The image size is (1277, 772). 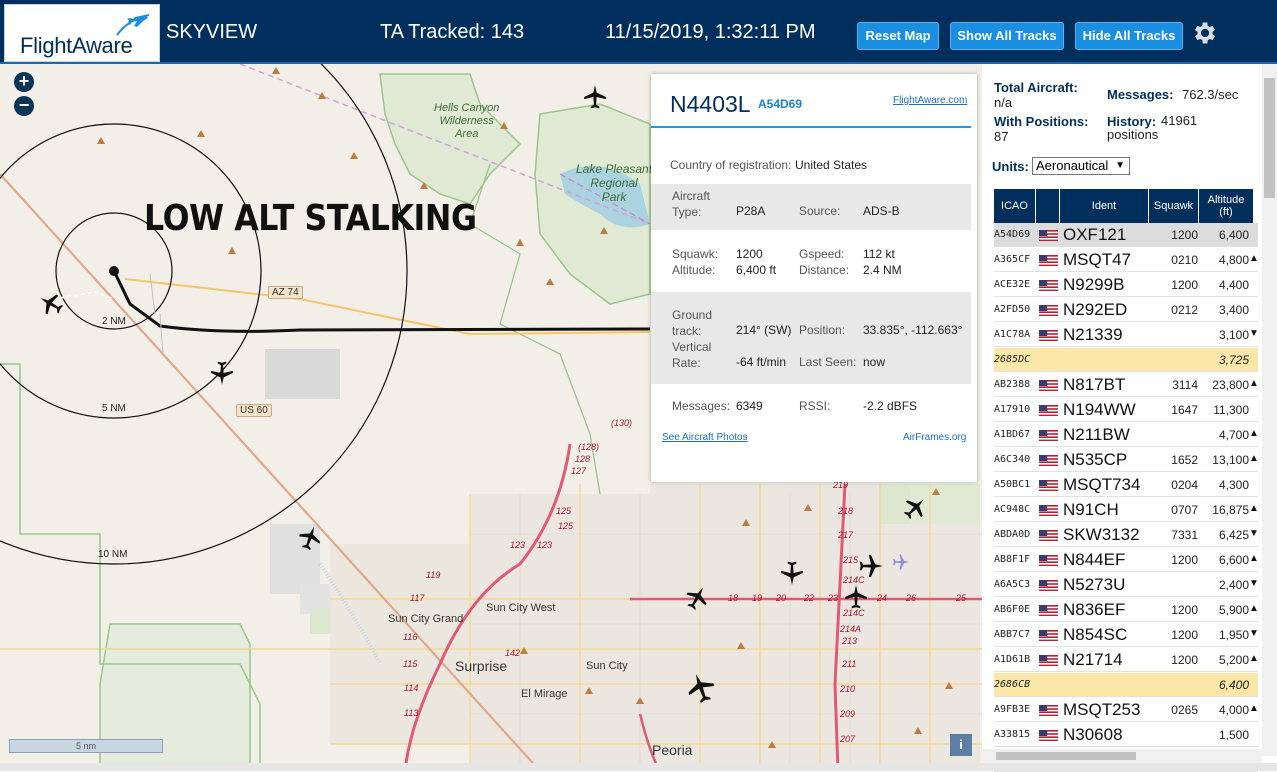 What do you see at coordinates (1012, 284) in the screenshot?
I see `cell-icao: ACE32E` at bounding box center [1012, 284].